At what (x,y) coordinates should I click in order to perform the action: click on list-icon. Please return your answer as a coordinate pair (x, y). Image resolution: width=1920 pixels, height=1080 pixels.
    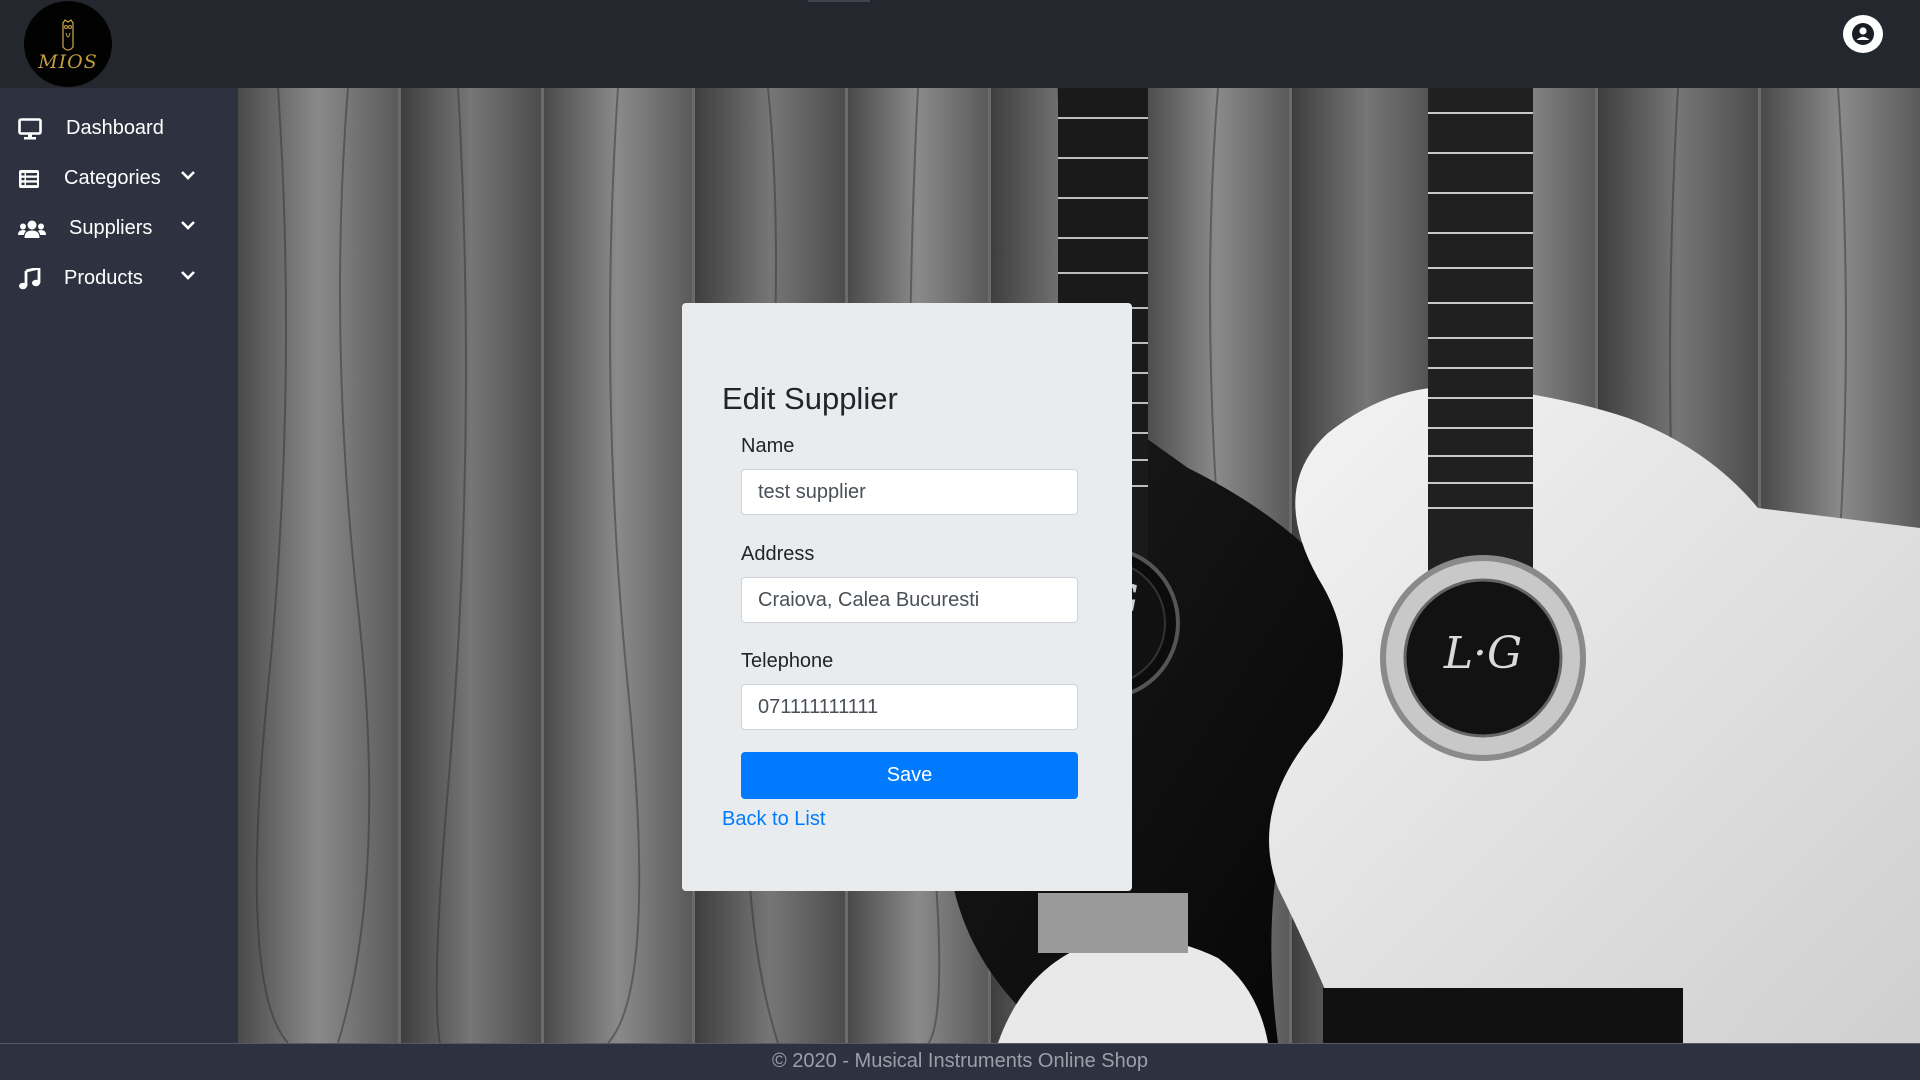
    Looking at the image, I should click on (29, 179).